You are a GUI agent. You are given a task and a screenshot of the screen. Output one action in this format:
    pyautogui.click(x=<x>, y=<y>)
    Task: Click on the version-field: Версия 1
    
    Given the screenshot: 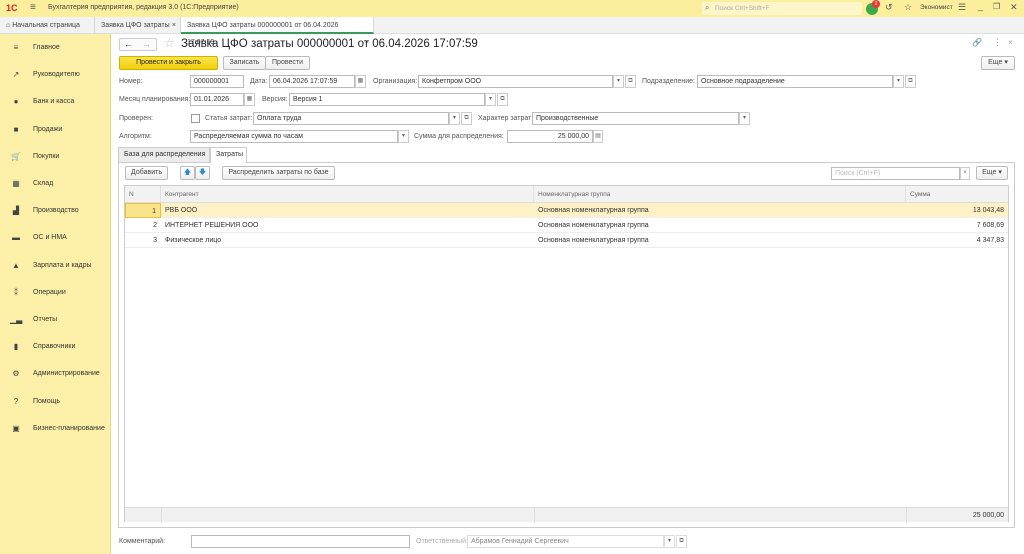 What is the action you would take?
    pyautogui.click(x=387, y=99)
    